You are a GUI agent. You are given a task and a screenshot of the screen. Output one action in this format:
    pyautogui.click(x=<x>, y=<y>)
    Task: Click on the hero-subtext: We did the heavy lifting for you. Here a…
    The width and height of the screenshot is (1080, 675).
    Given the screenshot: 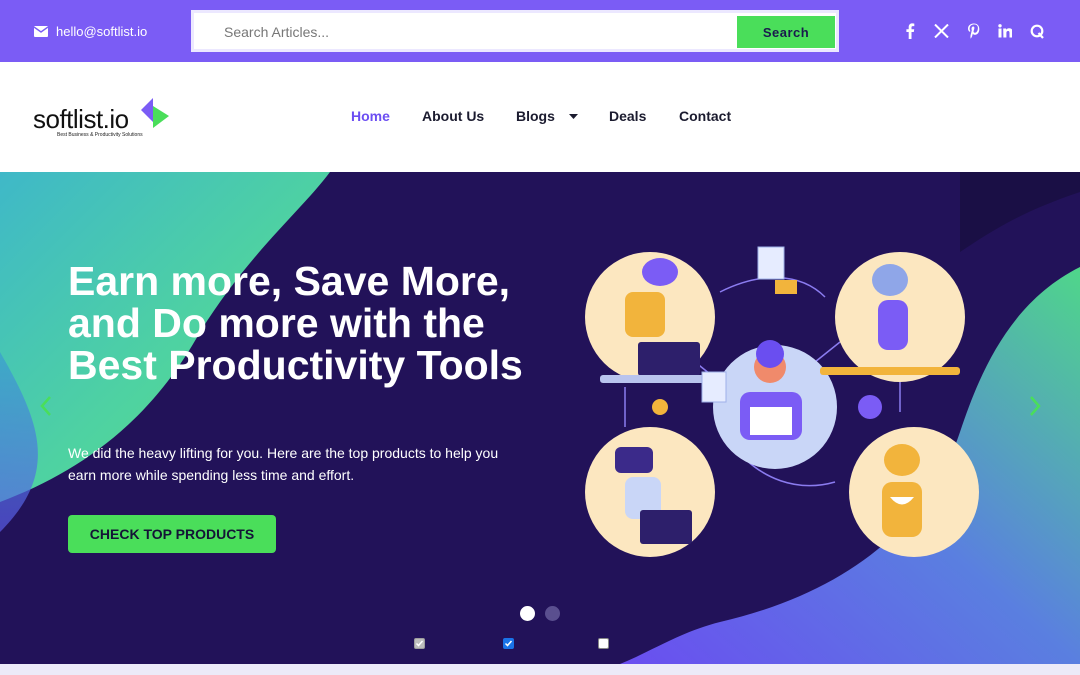 What is the action you would take?
    pyautogui.click(x=283, y=464)
    